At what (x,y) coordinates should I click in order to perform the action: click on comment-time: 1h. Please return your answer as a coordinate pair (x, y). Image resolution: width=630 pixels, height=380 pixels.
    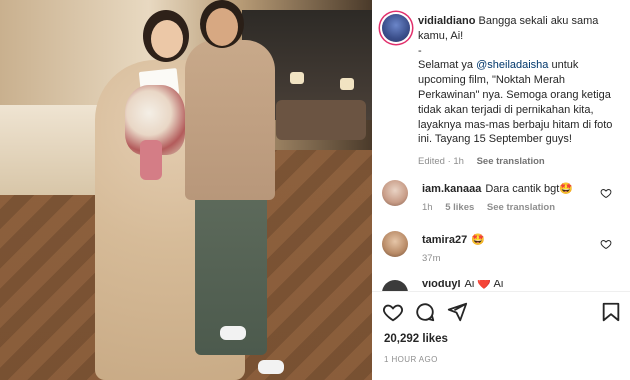
    Looking at the image, I should click on (427, 207).